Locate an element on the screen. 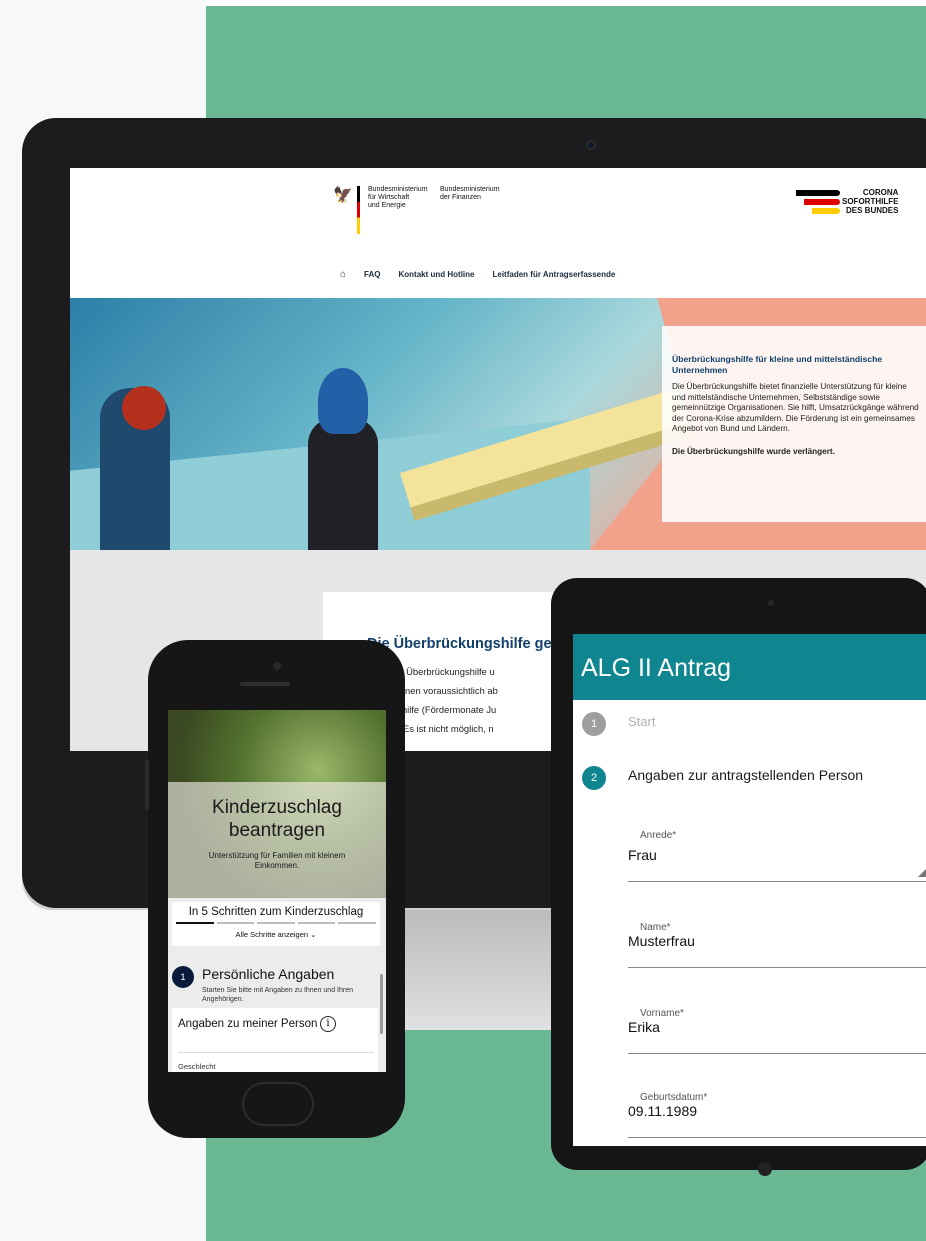 The height and width of the screenshot is (1241, 926). nav-contact: Kontakt und Hotline is located at coordinates (437, 274).